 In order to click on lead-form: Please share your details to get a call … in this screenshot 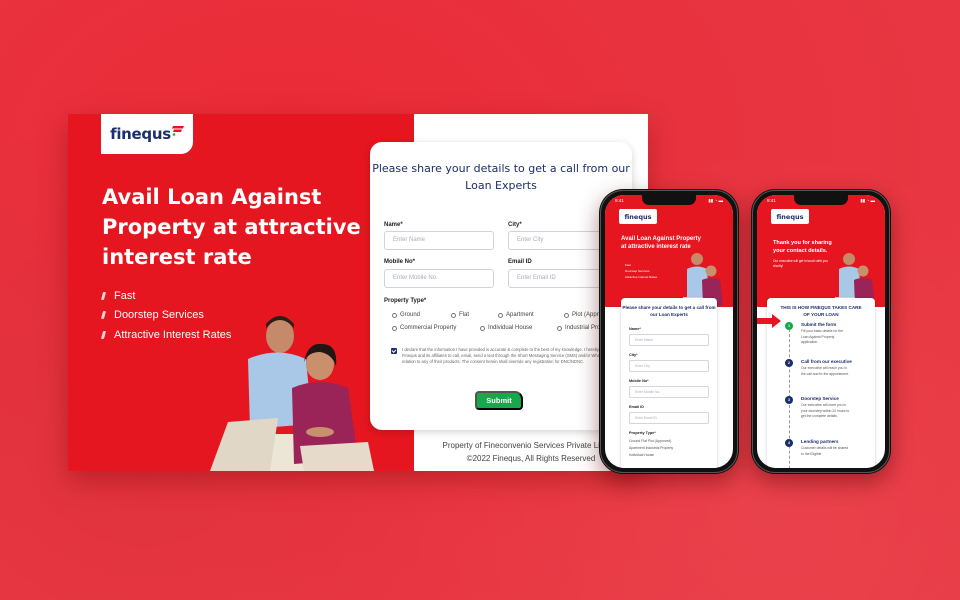, I will do `click(501, 286)`.